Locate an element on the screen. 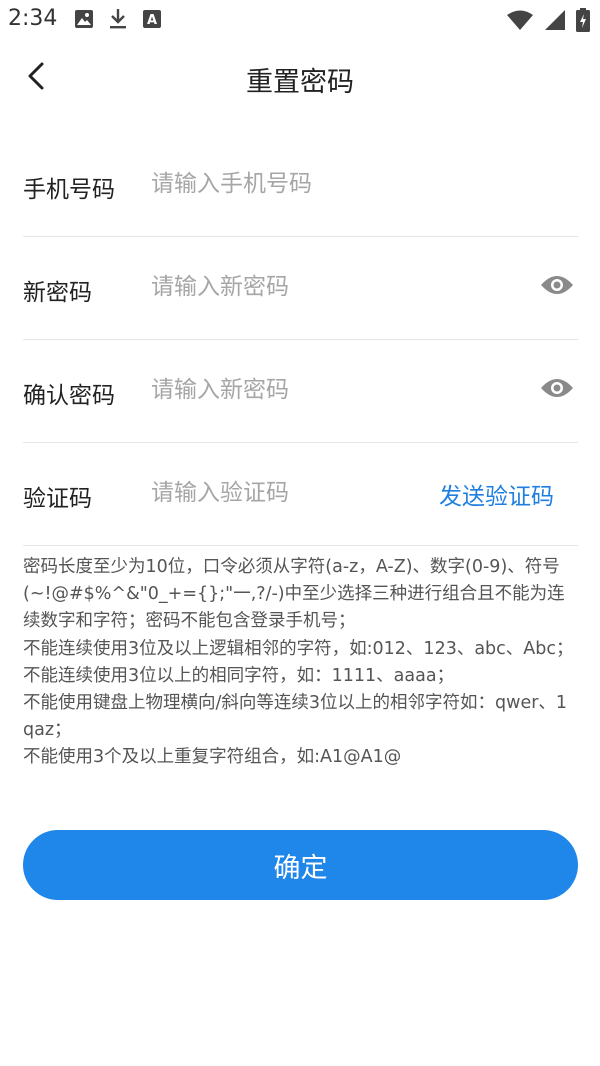 Image resolution: width=600 pixels, height=1066 pixels. new-password-input is located at coordinates (301, 287).